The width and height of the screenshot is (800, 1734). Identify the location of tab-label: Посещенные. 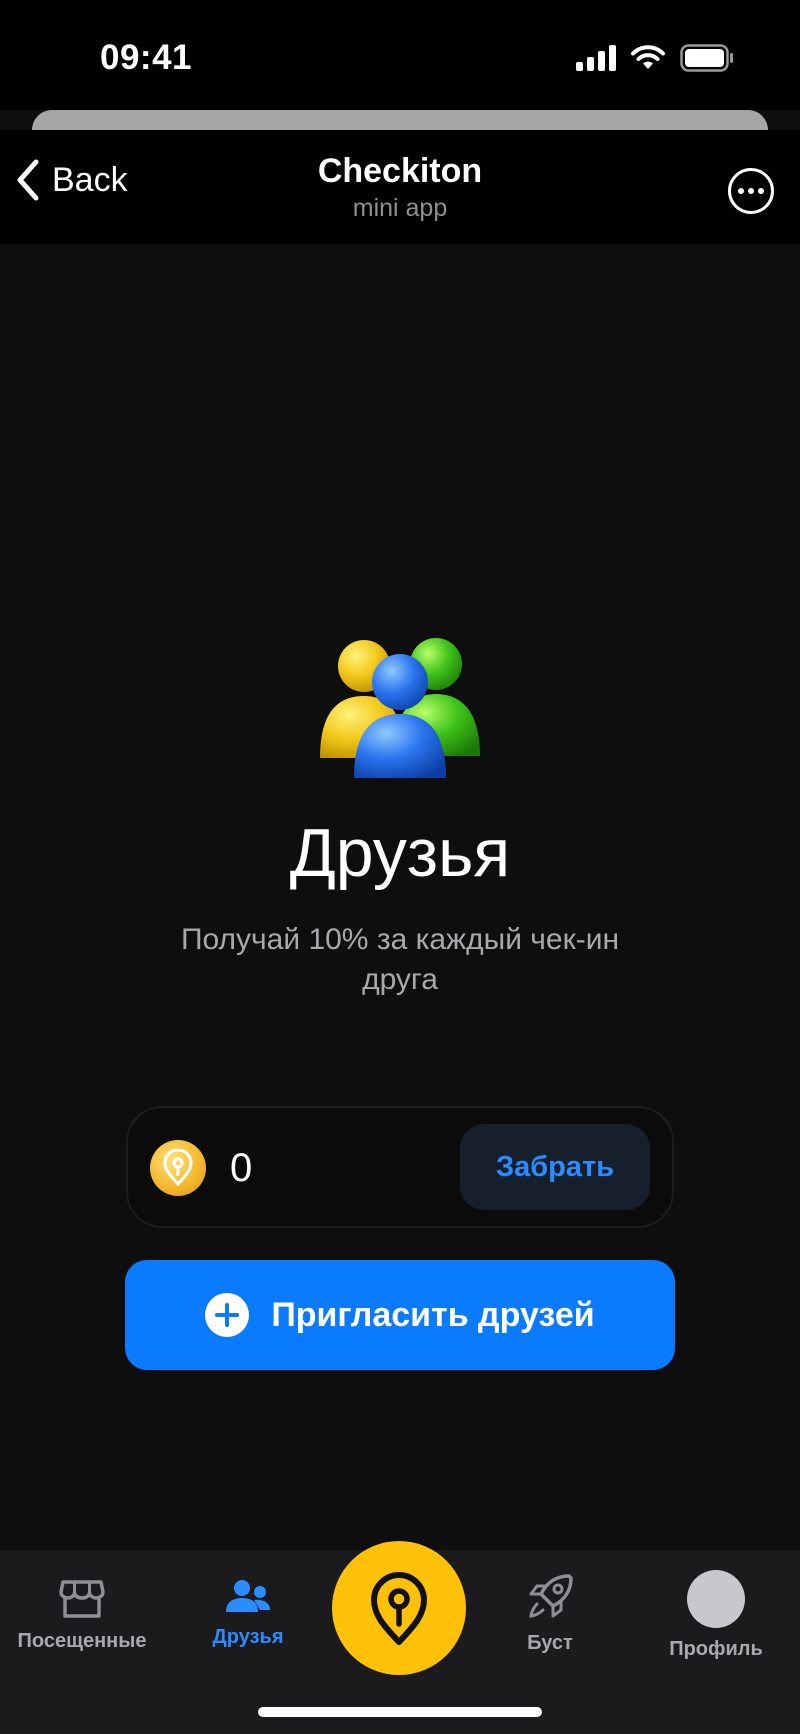
(82, 1641).